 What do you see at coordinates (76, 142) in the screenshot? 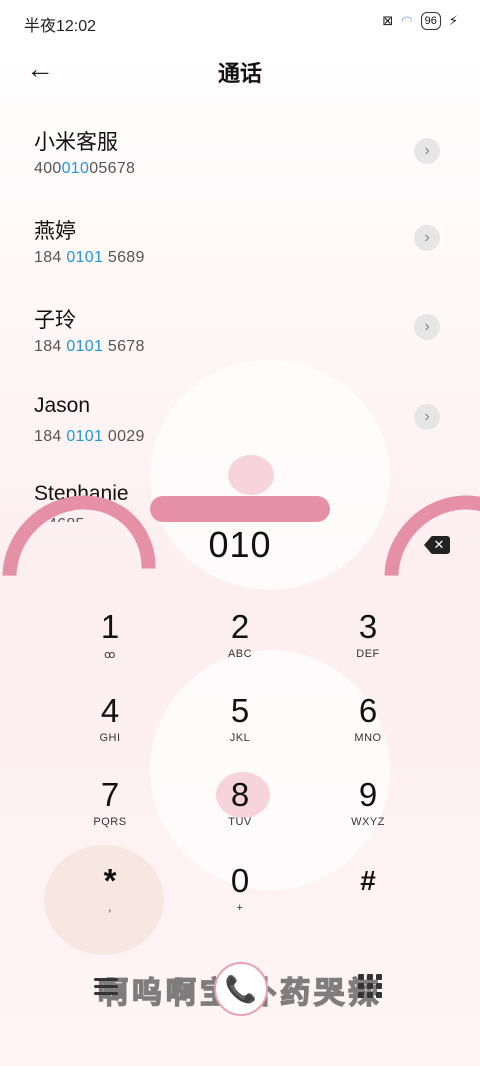
I see `contact-name: 小米客服` at bounding box center [76, 142].